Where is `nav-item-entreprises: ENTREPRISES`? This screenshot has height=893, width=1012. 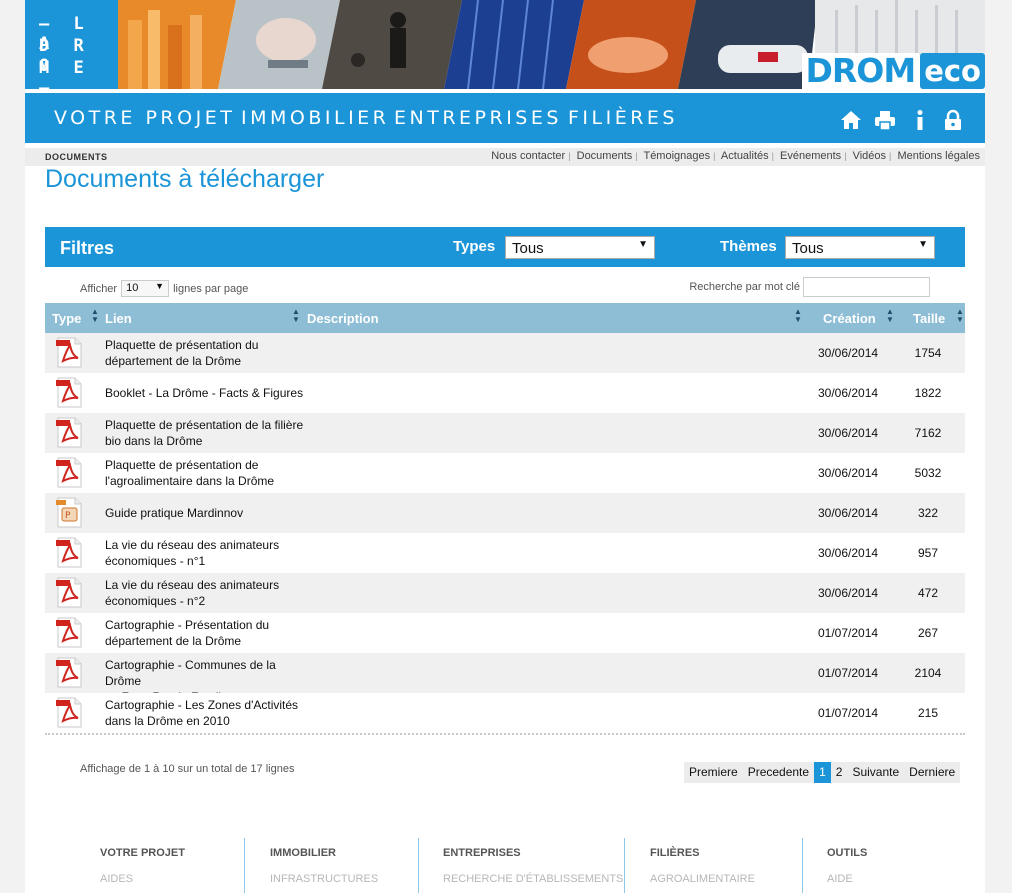
nav-item-entreprises: ENTREPRISES is located at coordinates (478, 118).